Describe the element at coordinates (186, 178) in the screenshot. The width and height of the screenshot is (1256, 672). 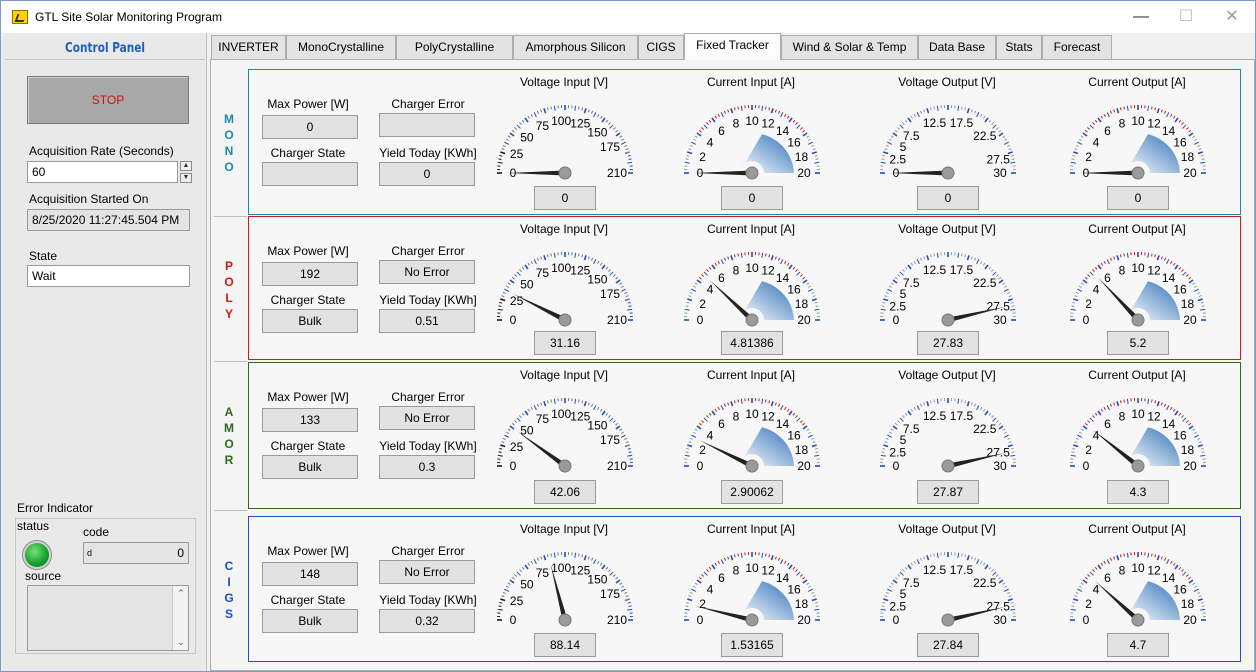
I see `decrement-icon: ▼` at that location.